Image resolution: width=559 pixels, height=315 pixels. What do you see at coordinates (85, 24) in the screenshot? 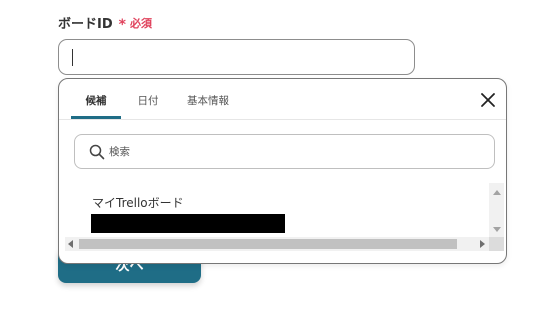
I see `field-label-text: ボードID` at bounding box center [85, 24].